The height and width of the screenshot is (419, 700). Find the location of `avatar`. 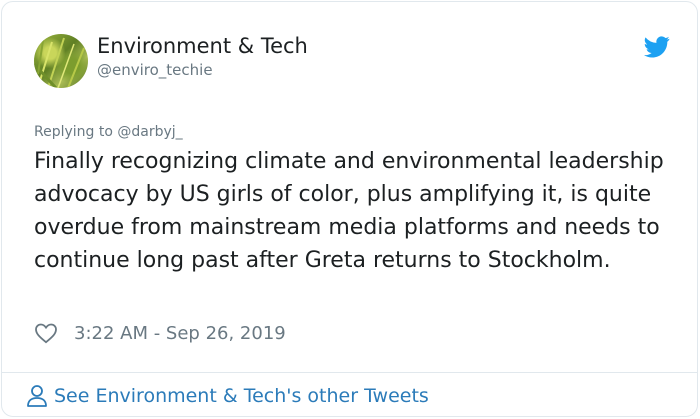

avatar is located at coordinates (61, 61).